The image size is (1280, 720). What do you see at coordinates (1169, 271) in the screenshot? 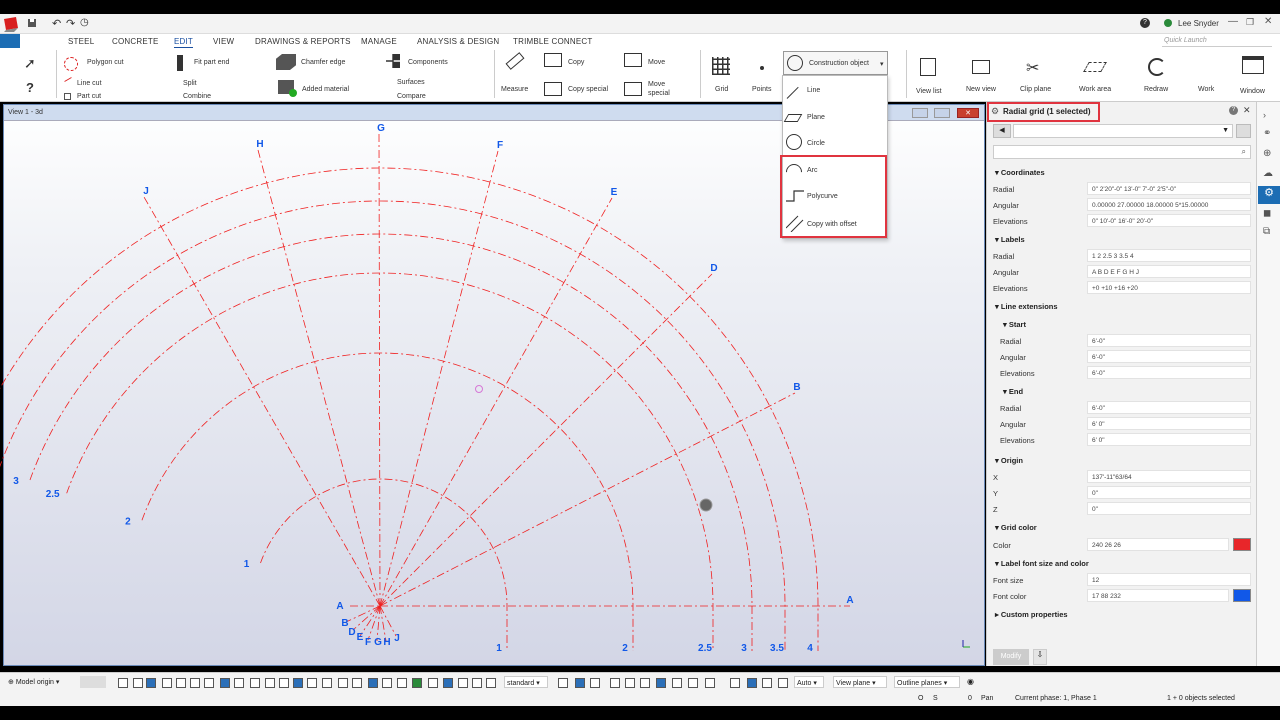
I see `label-angular-field: A B D E F G H J` at bounding box center [1169, 271].